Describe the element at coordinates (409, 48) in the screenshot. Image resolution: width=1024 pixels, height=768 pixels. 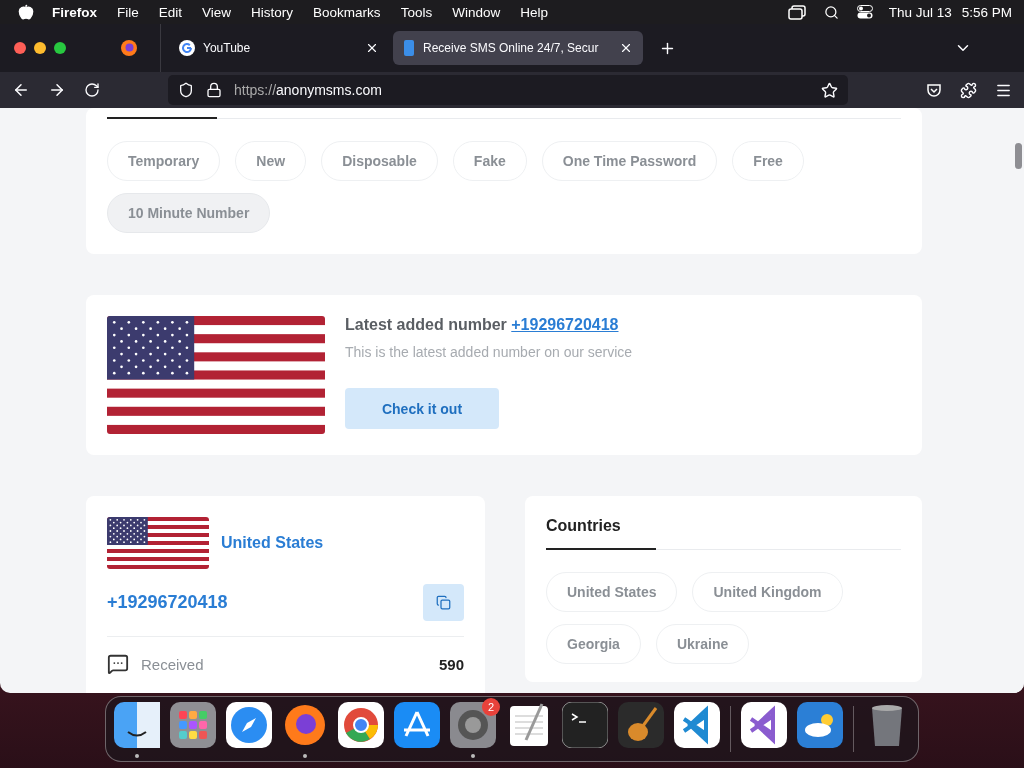
I see `page-icon` at that location.